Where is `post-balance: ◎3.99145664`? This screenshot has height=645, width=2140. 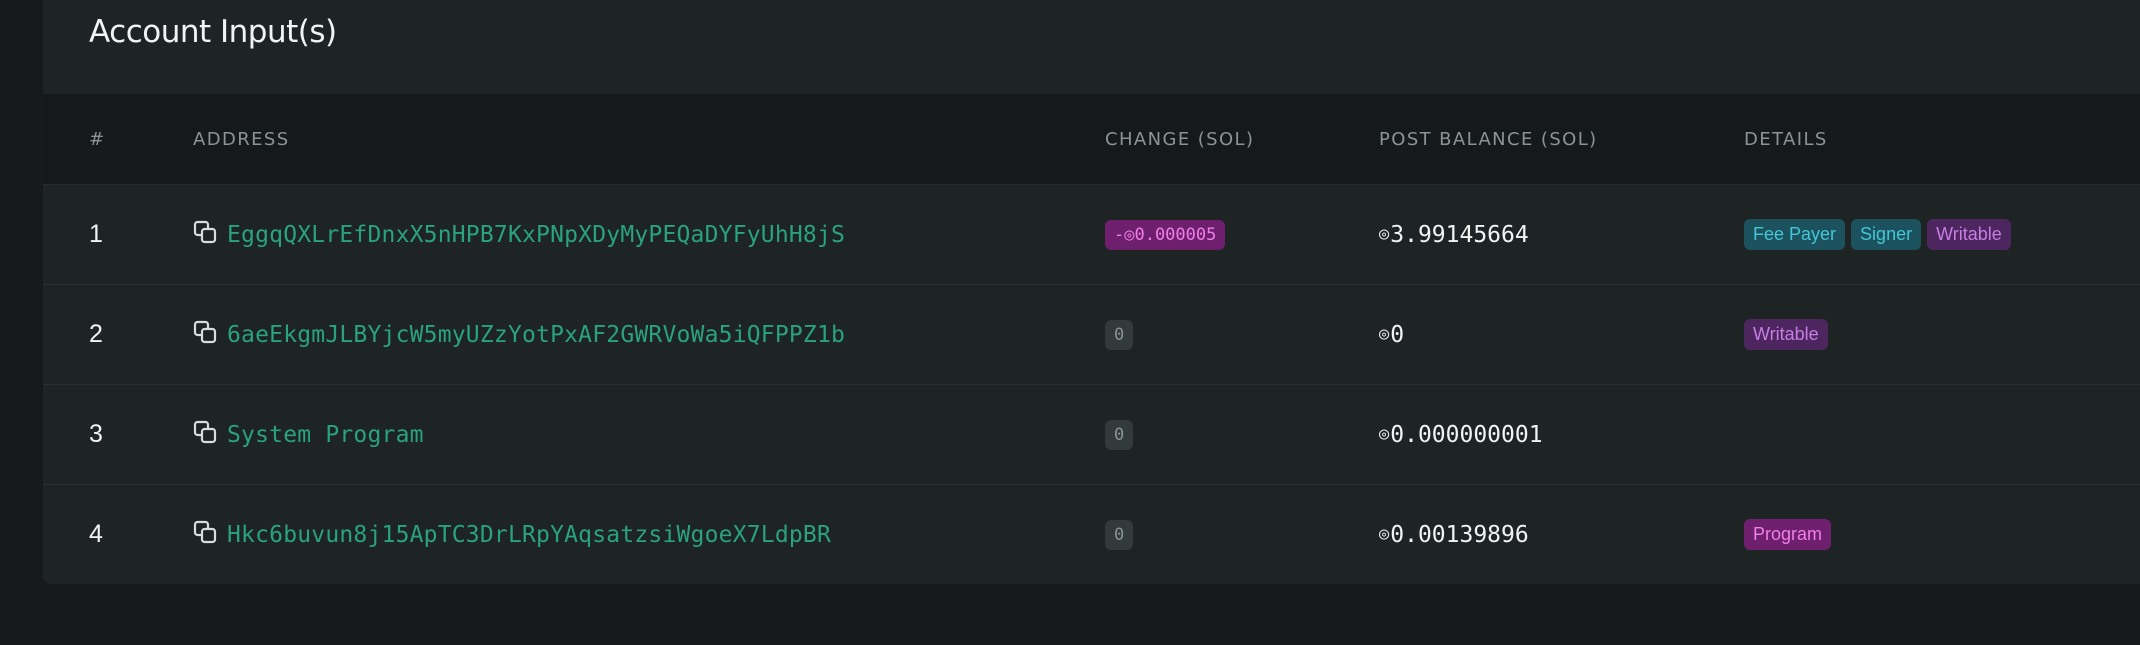 post-balance: ◎3.99145664 is located at coordinates (1454, 235).